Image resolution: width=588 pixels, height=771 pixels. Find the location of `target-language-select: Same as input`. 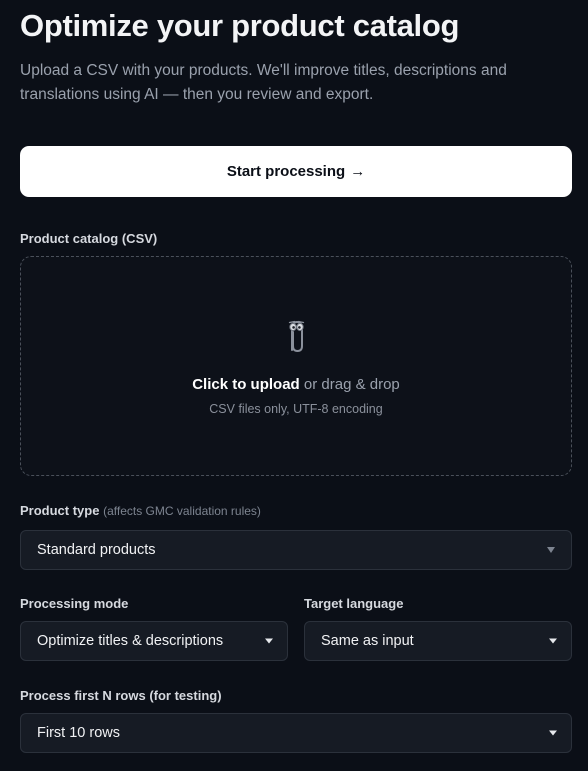

target-language-select: Same as input is located at coordinates (438, 641).